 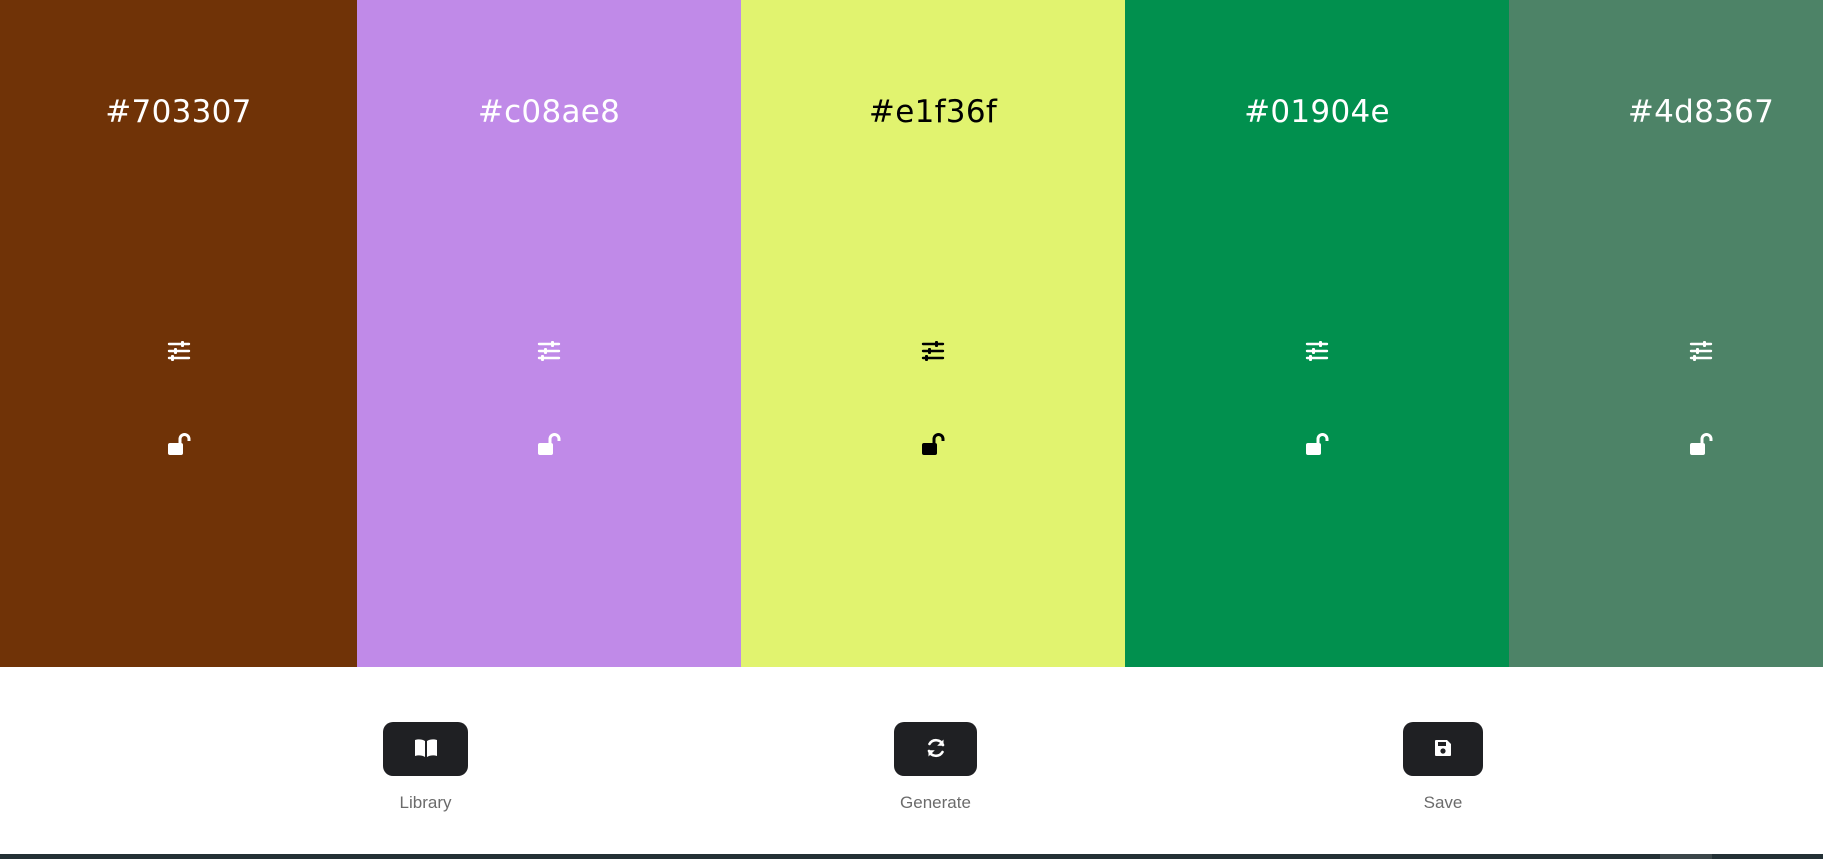 I want to click on floppy-disk-icon, so click(x=1443, y=749).